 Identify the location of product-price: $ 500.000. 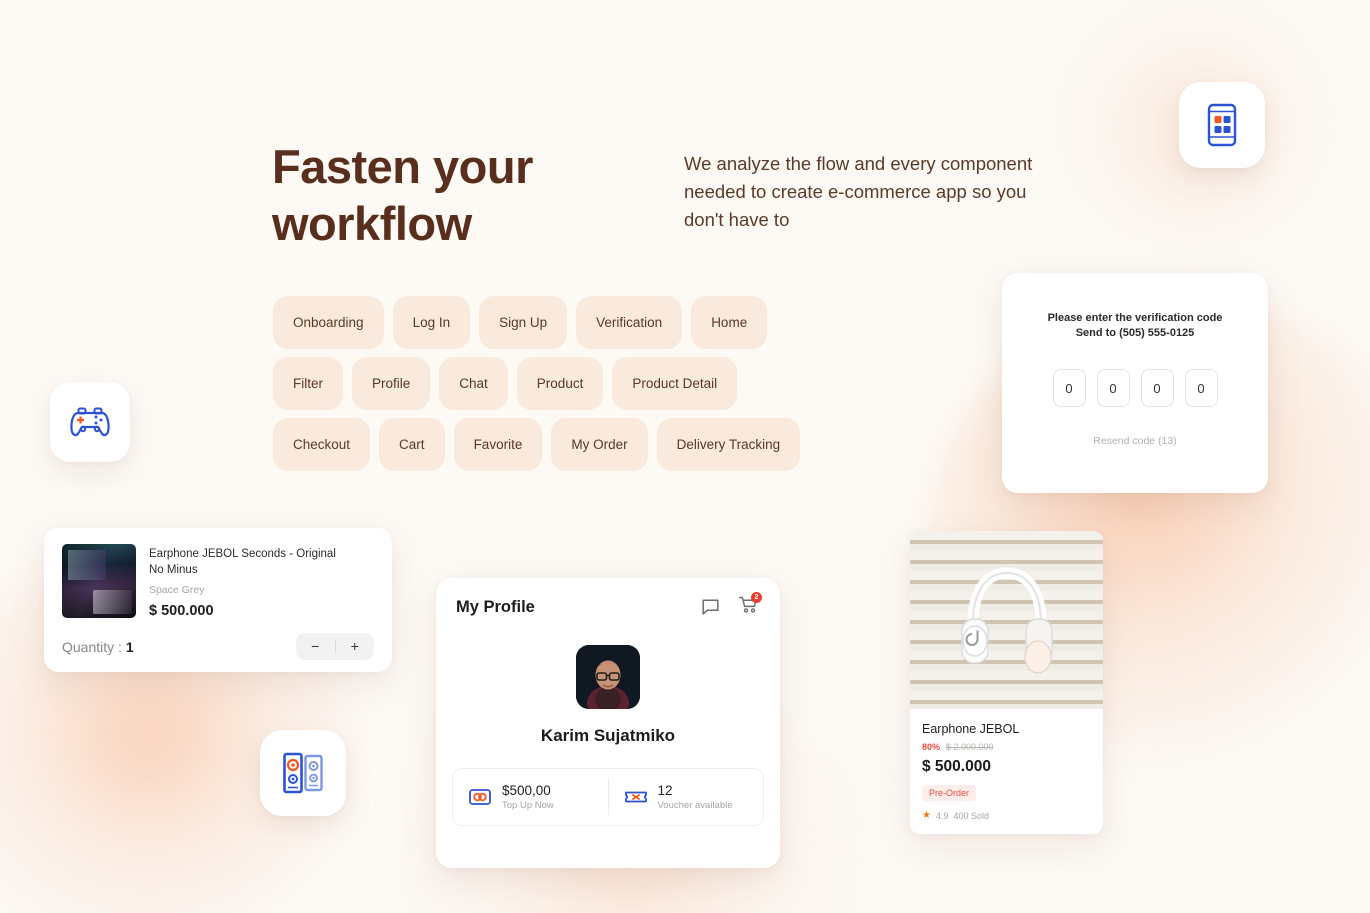
(956, 766).